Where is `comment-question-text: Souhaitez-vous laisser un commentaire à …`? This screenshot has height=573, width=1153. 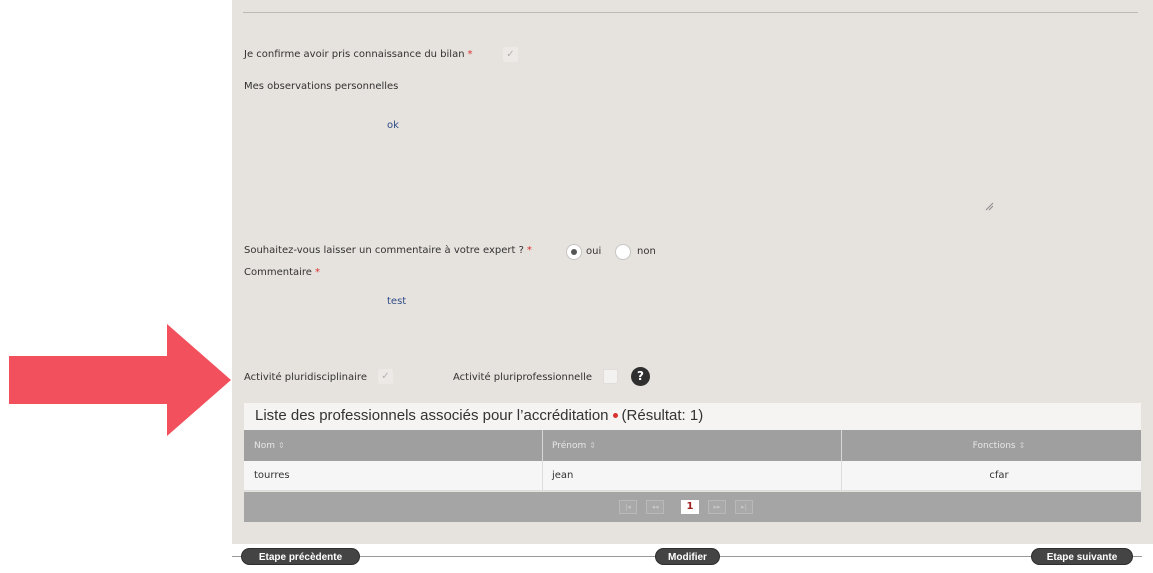 comment-question-text: Souhaitez-vous laisser un commentaire à … is located at coordinates (384, 250).